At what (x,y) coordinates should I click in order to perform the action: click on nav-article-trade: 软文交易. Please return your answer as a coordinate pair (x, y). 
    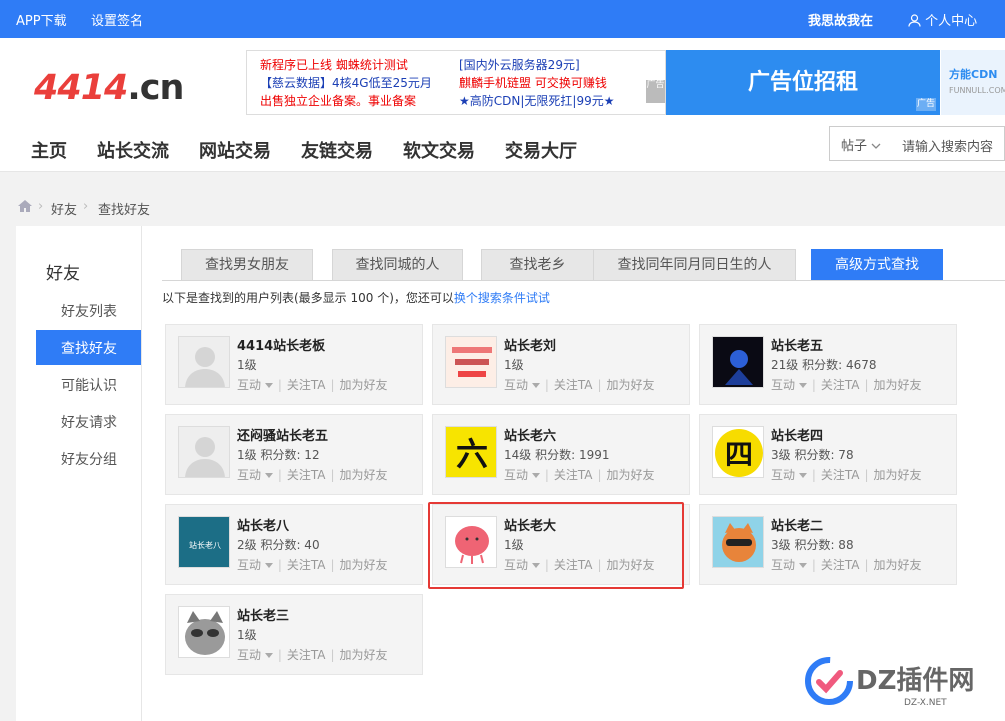
    Looking at the image, I should click on (439, 150).